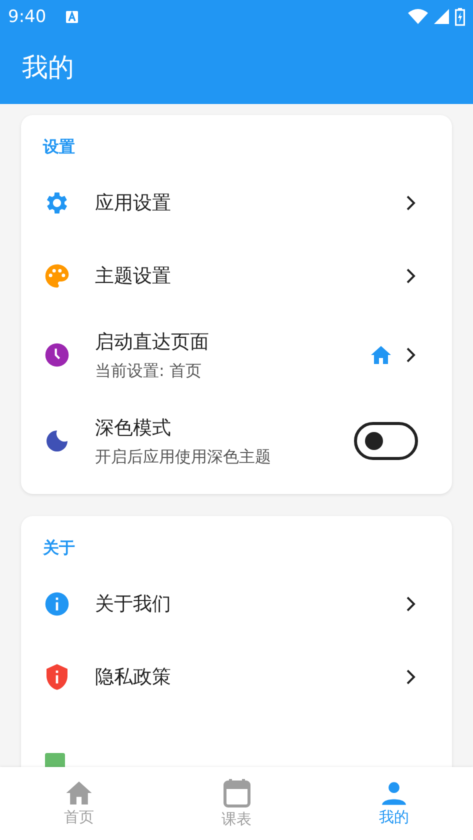 Image resolution: width=473 pixels, height=840 pixels. Describe the element at coordinates (418, 16) in the screenshot. I see `wifi-icon` at that location.